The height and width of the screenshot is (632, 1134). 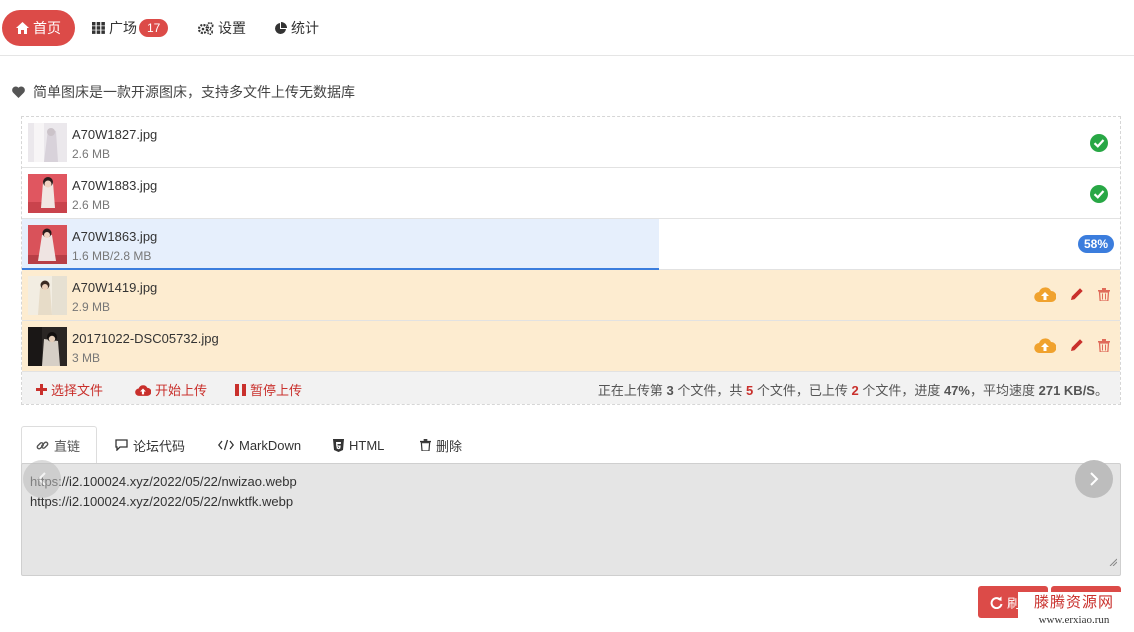 I want to click on nav-stats: 统计, so click(x=296, y=28).